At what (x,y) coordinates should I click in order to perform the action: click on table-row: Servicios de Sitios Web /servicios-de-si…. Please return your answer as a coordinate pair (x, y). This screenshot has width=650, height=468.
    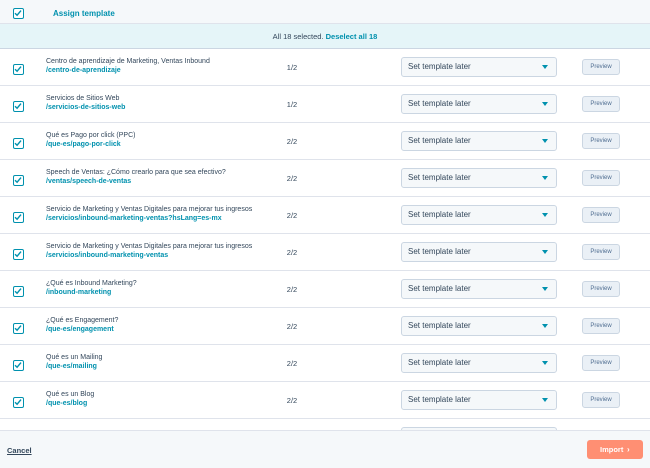
    Looking at the image, I should click on (325, 104).